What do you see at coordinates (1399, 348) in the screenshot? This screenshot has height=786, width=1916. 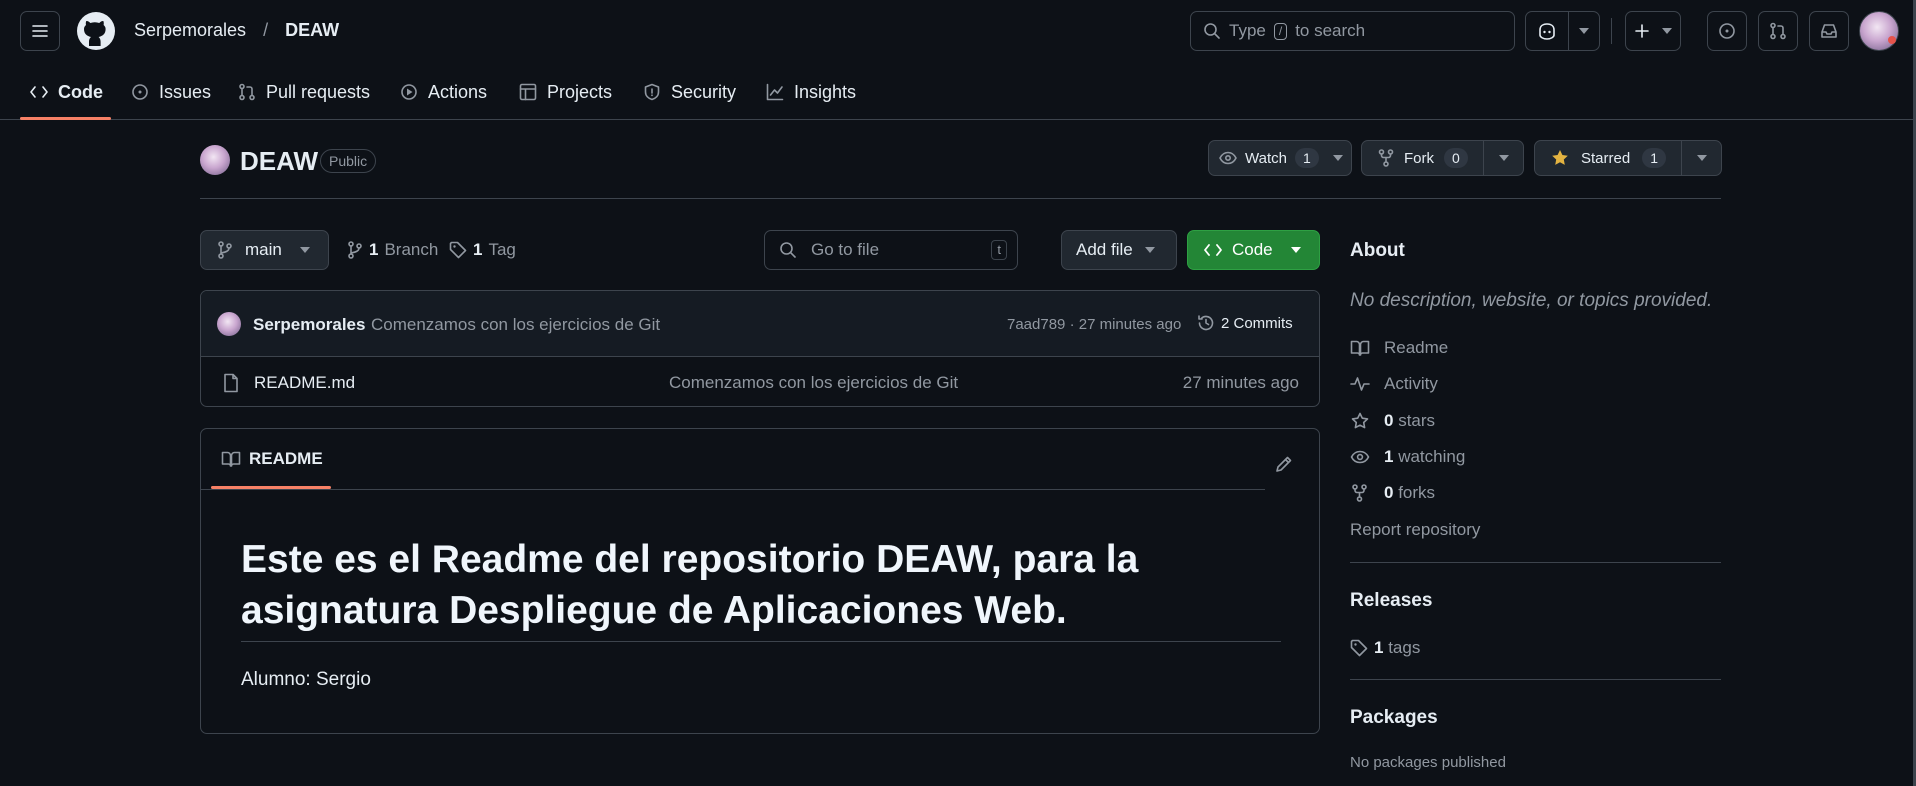 I see `about-readme-link: Readme` at bounding box center [1399, 348].